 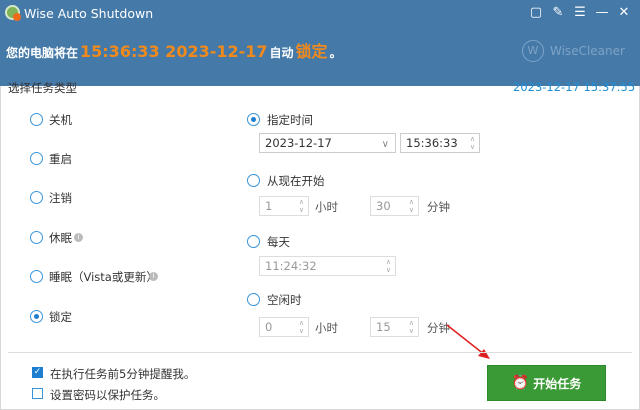 What do you see at coordinates (394, 327) in the screenshot?
I see `idle-minutes-input: 15 ∧ ∨` at bounding box center [394, 327].